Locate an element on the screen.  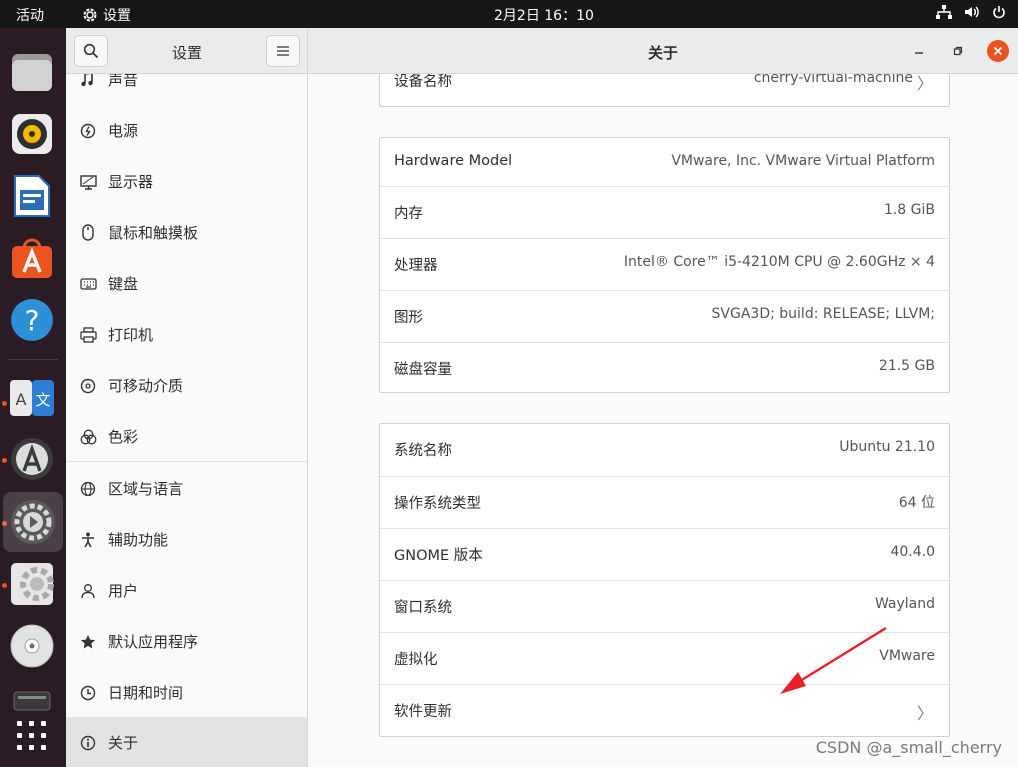
row-key: 虚拟化 is located at coordinates (416, 660).